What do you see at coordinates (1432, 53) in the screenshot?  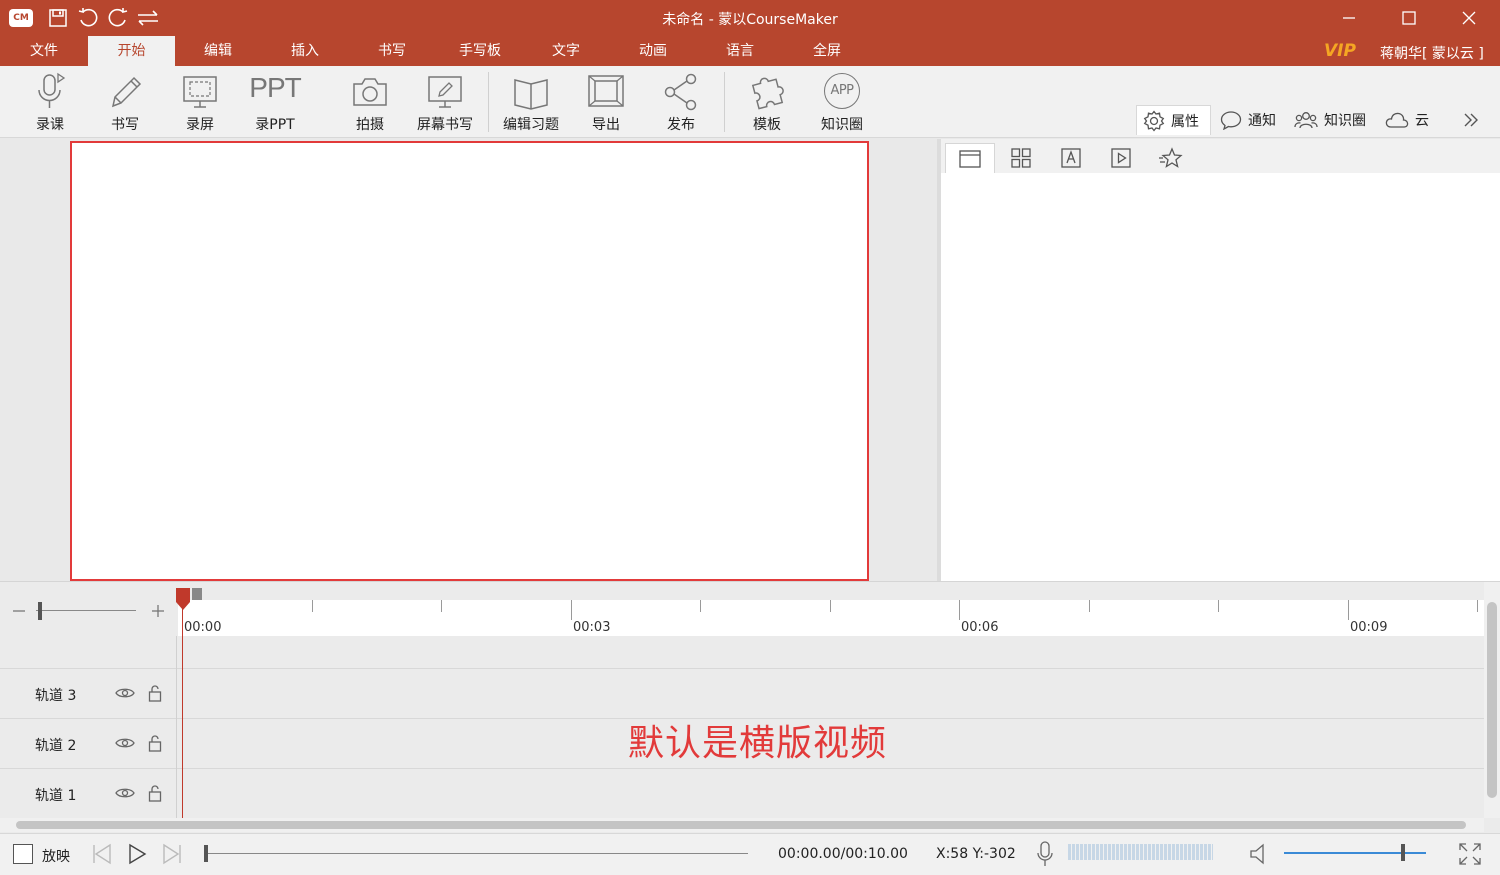 I see `user-name: 蒋朝华[ 蒙以云 ]` at bounding box center [1432, 53].